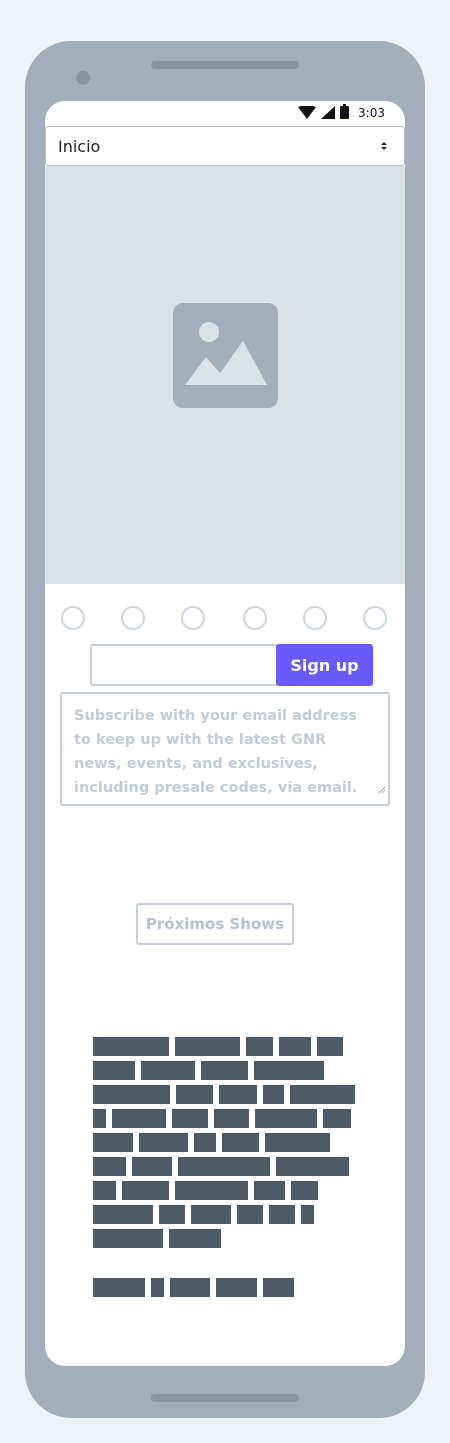  What do you see at coordinates (225, 357) in the screenshot?
I see `image-placeholder-icon` at bounding box center [225, 357].